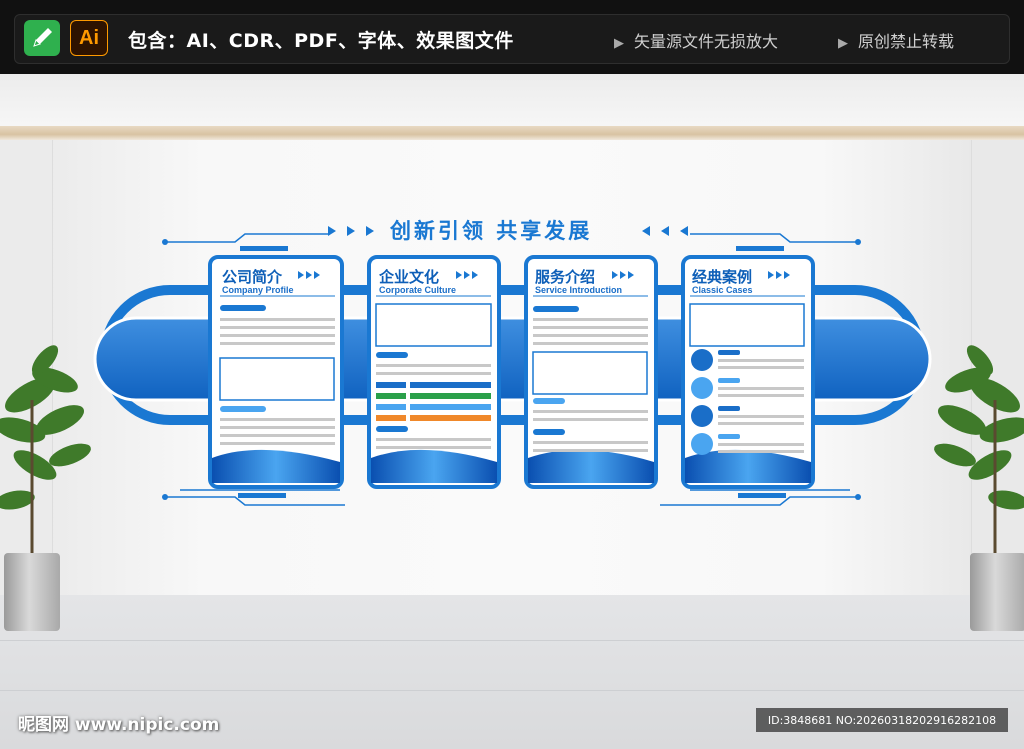  Describe the element at coordinates (418, 290) in the screenshot. I see `card-subtitle-culture: Corporate Culture` at that location.